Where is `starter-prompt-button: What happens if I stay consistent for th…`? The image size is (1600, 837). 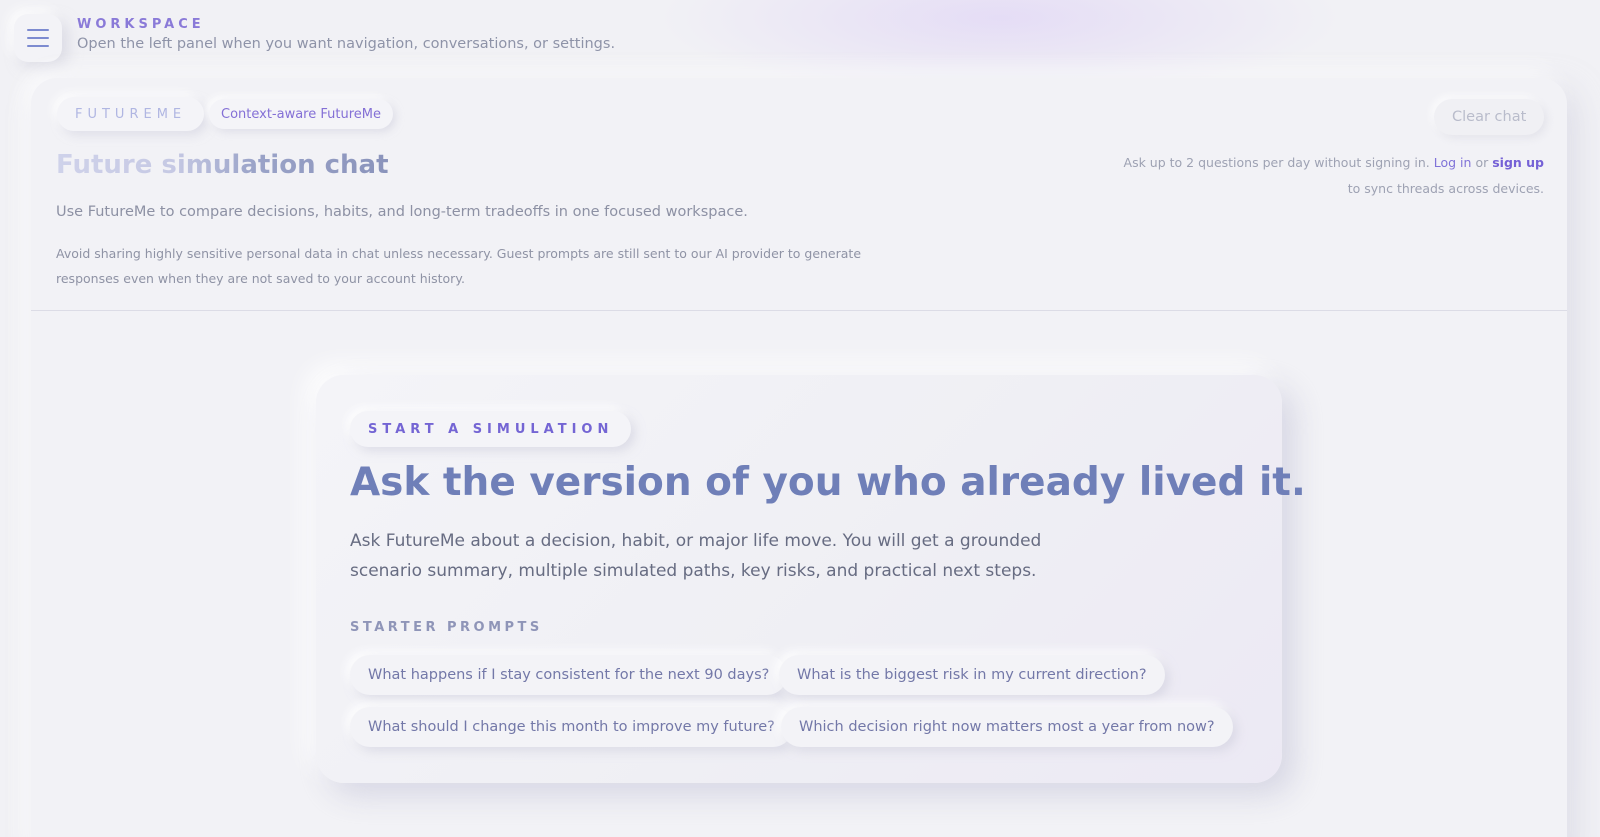
starter-prompt-button: What happens if I stay consistent for th… is located at coordinates (569, 675).